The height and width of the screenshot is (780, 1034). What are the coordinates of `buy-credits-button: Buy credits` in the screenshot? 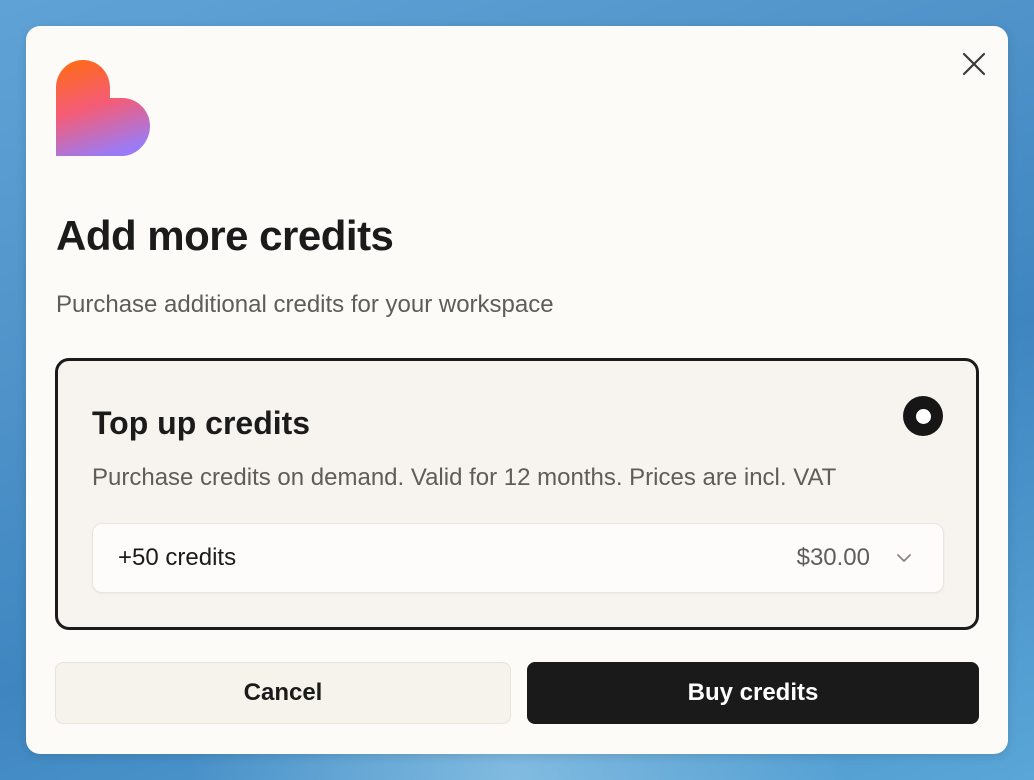 It's located at (753, 693).